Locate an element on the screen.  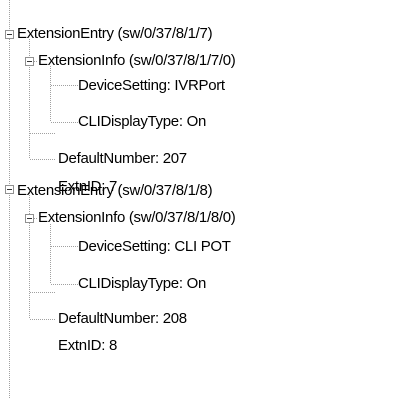
tree-node-device-setting: DeviceSetting: CLI POT is located at coordinates (154, 247).